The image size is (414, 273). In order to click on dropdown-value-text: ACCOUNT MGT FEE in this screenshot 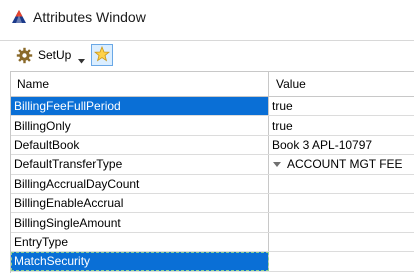, I will do `click(345, 164)`.